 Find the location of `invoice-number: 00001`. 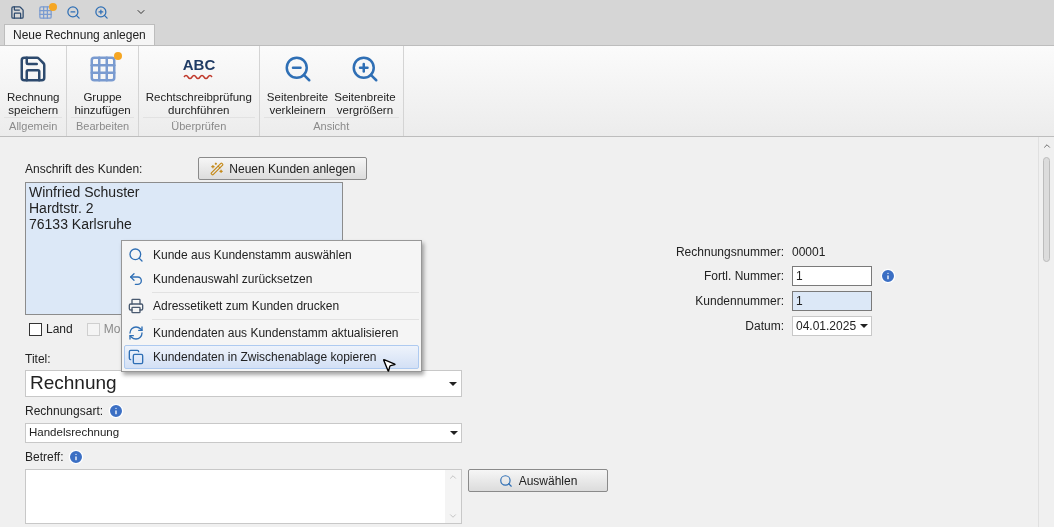

invoice-number: 00001 is located at coordinates (809, 252).